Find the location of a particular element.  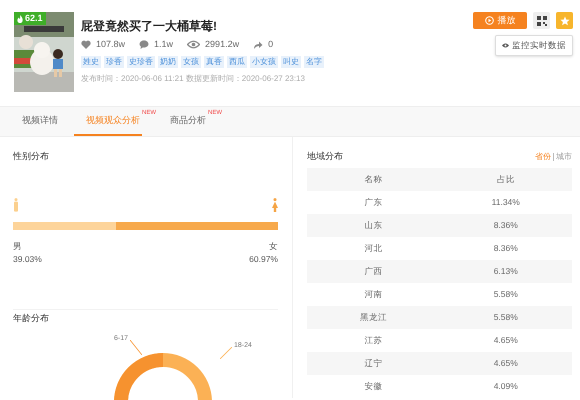

table-cell-text: 11.34% is located at coordinates (505, 202).